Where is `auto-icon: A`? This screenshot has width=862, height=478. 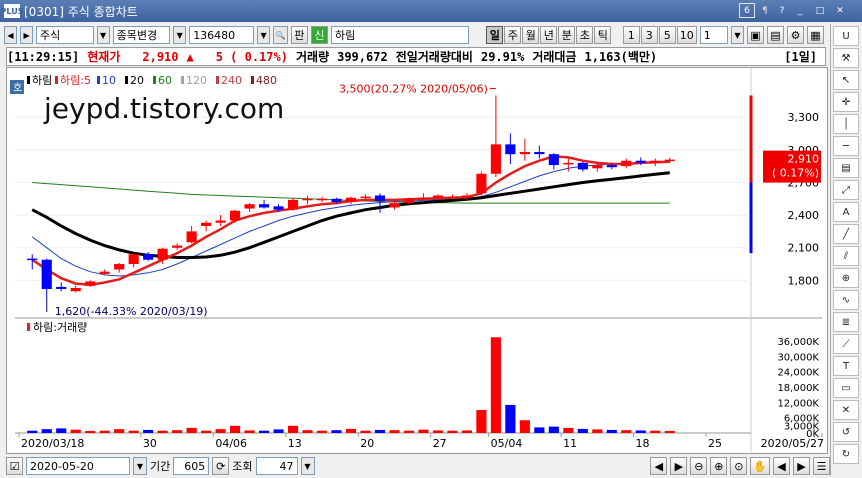
auto-icon: A is located at coordinates (846, 212).